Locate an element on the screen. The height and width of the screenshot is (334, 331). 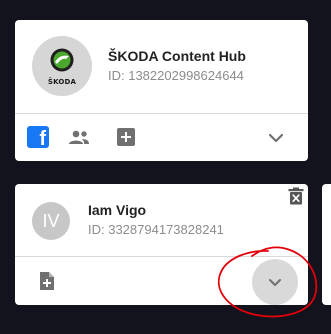
skoda-logo-icon is located at coordinates (62, 60).